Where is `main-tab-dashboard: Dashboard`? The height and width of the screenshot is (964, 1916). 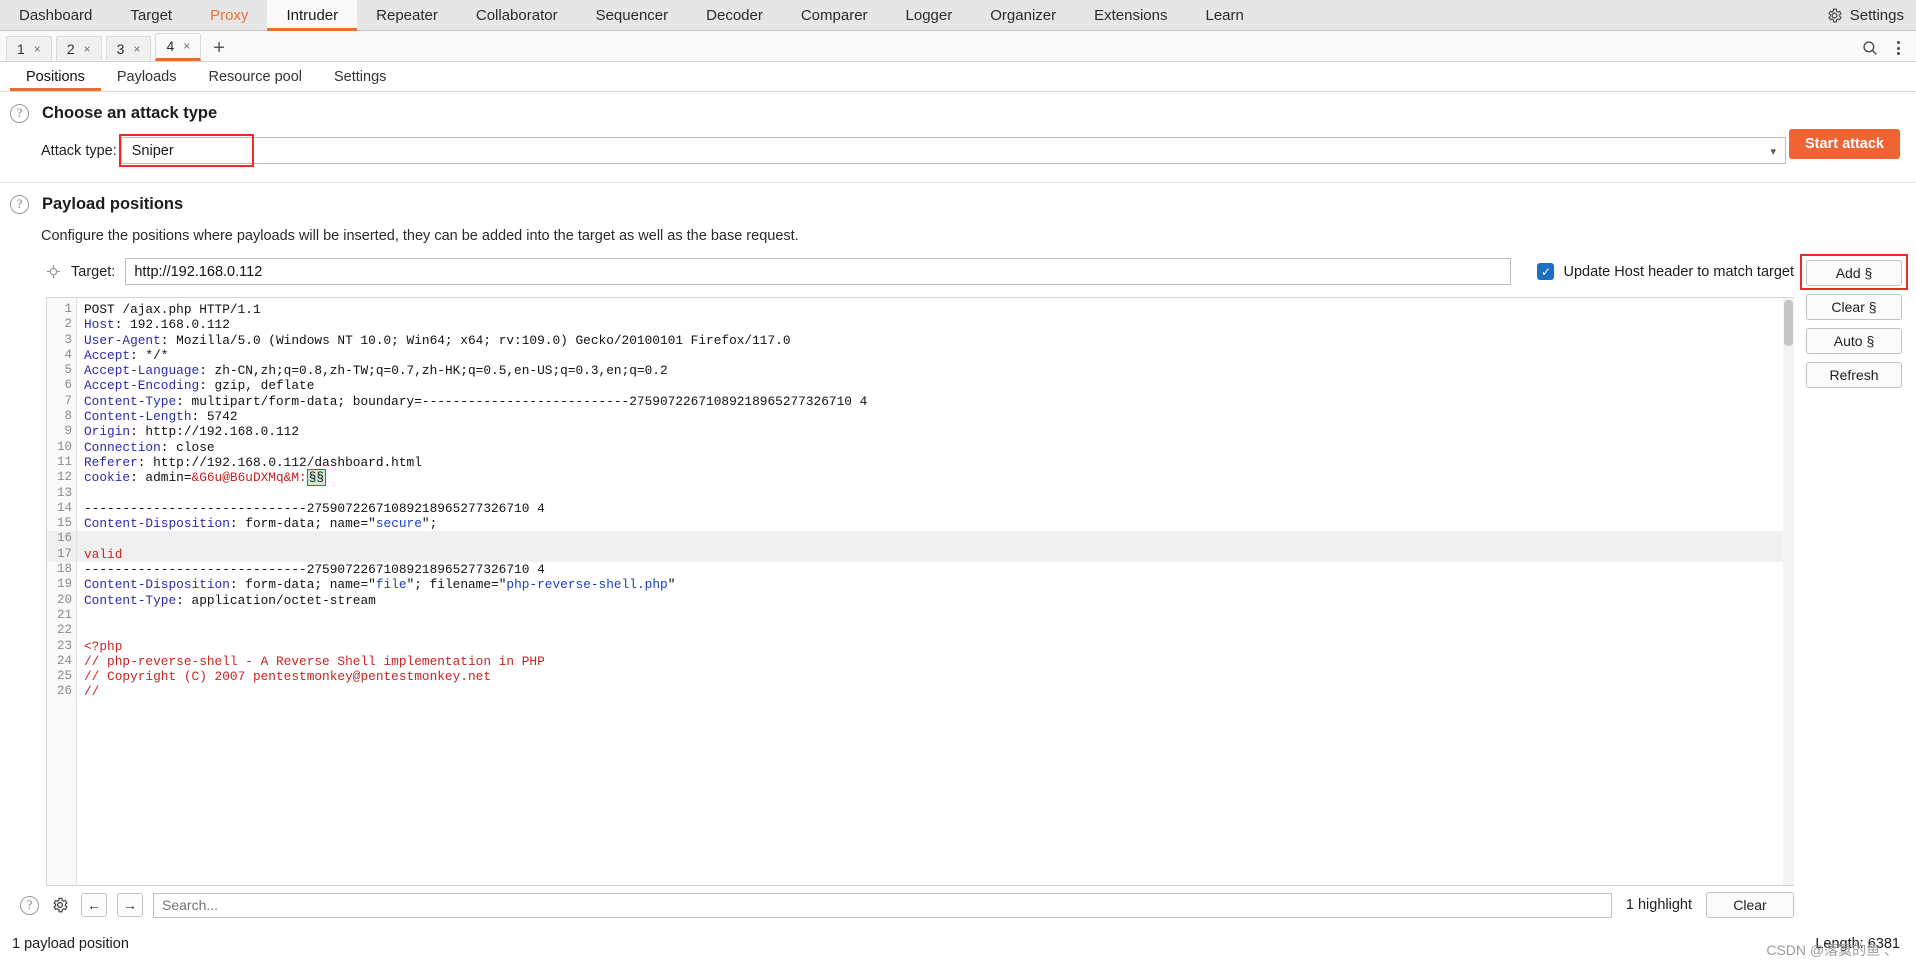
main-tab-dashboard: Dashboard is located at coordinates (55, 15).